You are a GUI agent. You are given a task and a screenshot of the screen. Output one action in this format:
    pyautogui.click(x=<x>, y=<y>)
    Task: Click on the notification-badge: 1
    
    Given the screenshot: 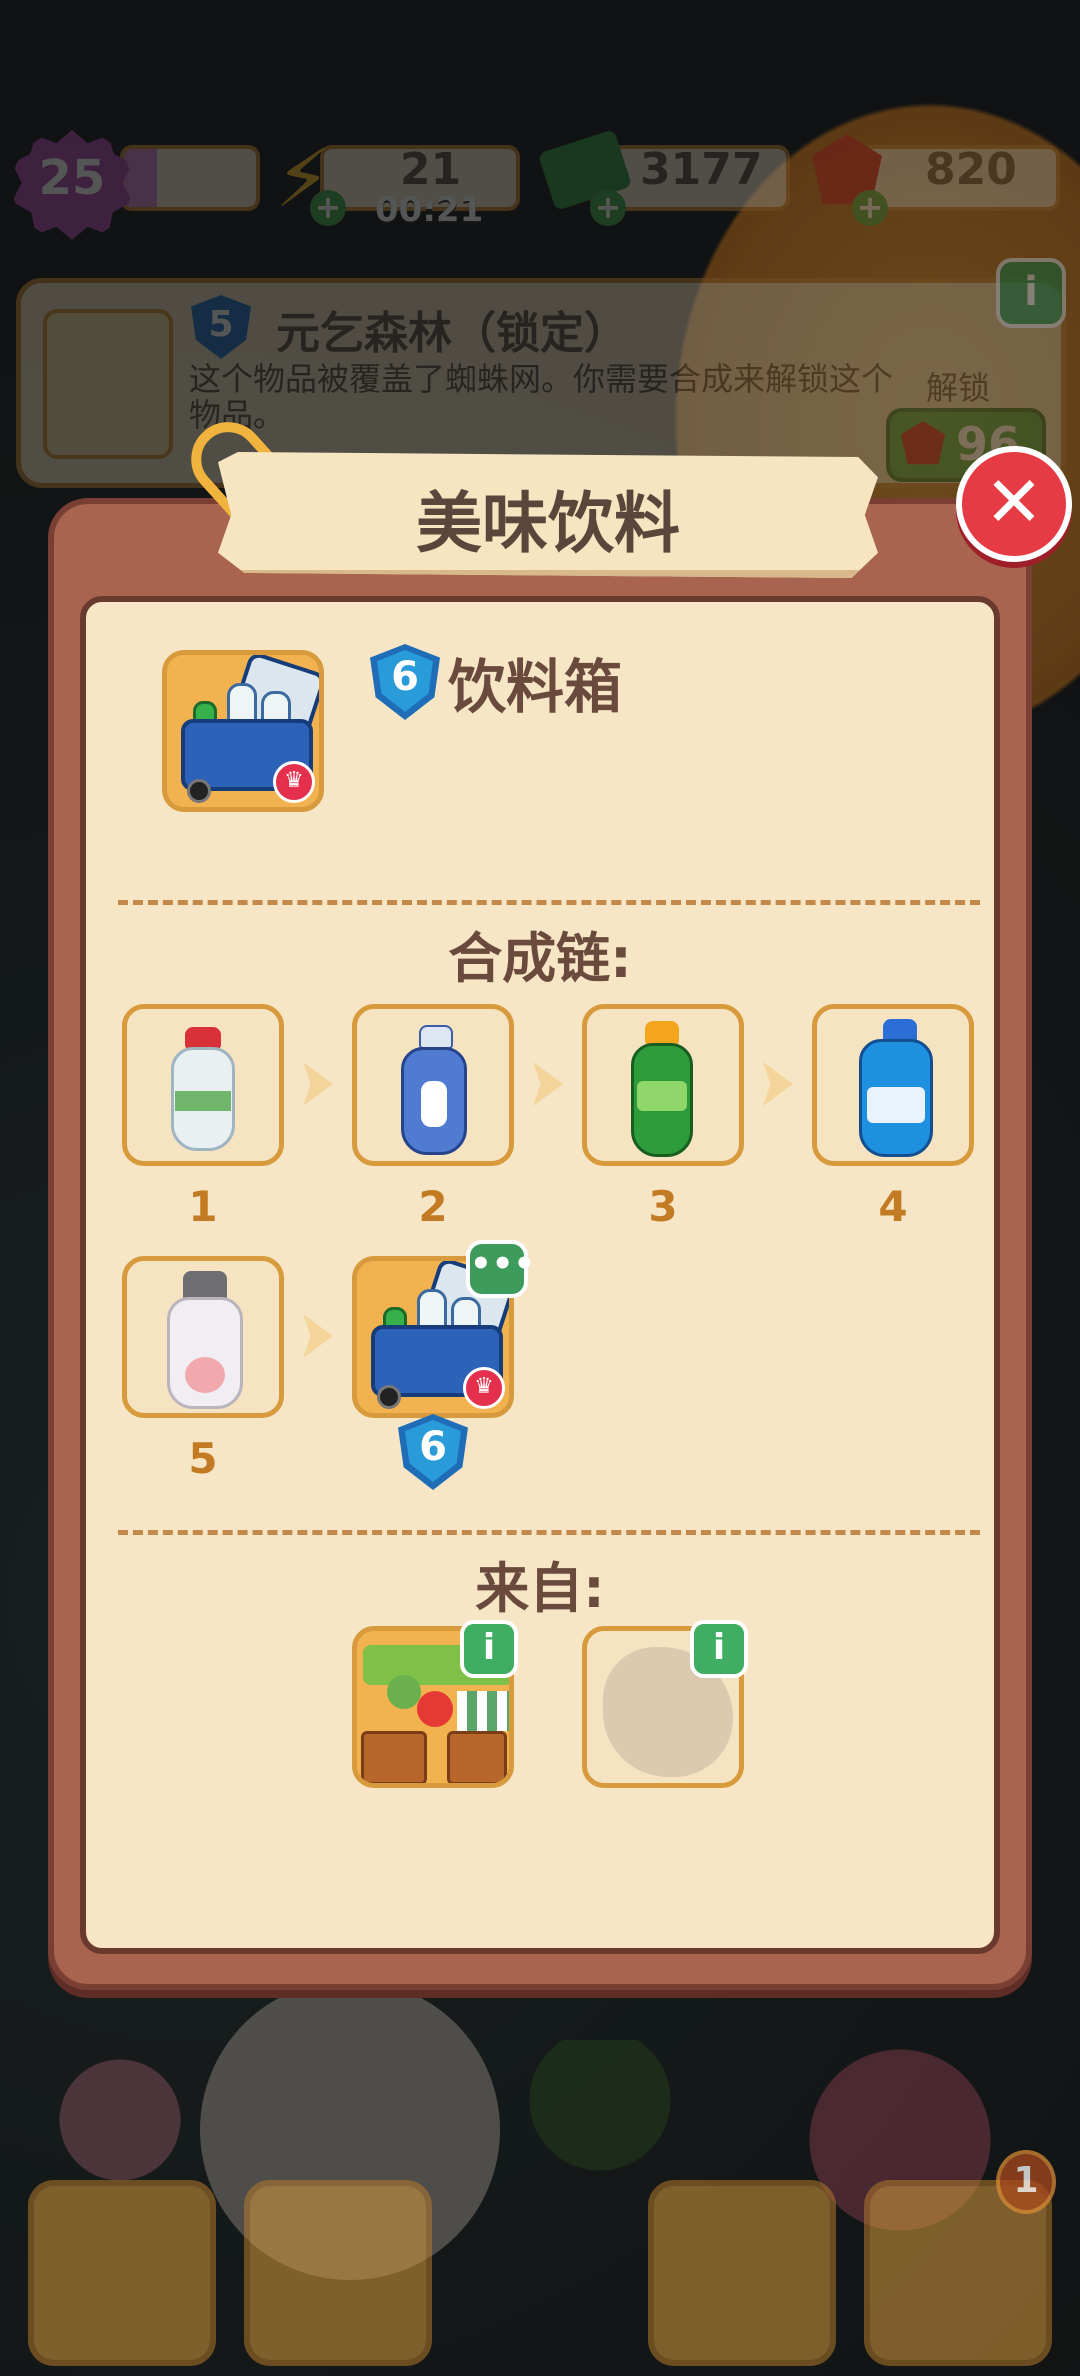 What is the action you would take?
    pyautogui.click(x=1026, y=2182)
    